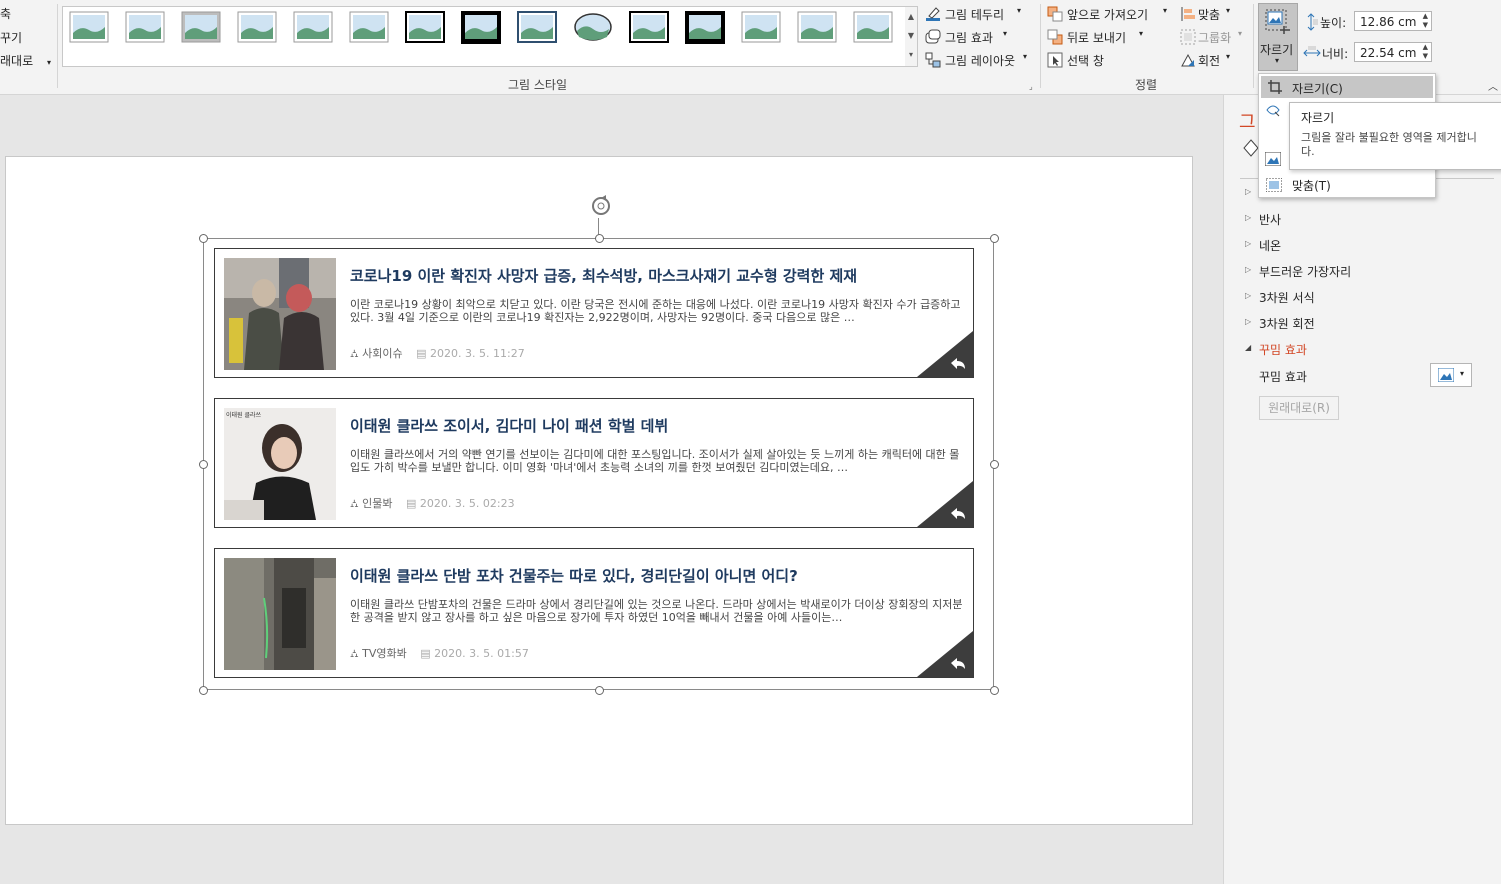  Describe the element at coordinates (1389, 144) in the screenshot. I see `tooltip-body: 그림을 잘라 불필요한 영역을 제거합니다.` at that location.